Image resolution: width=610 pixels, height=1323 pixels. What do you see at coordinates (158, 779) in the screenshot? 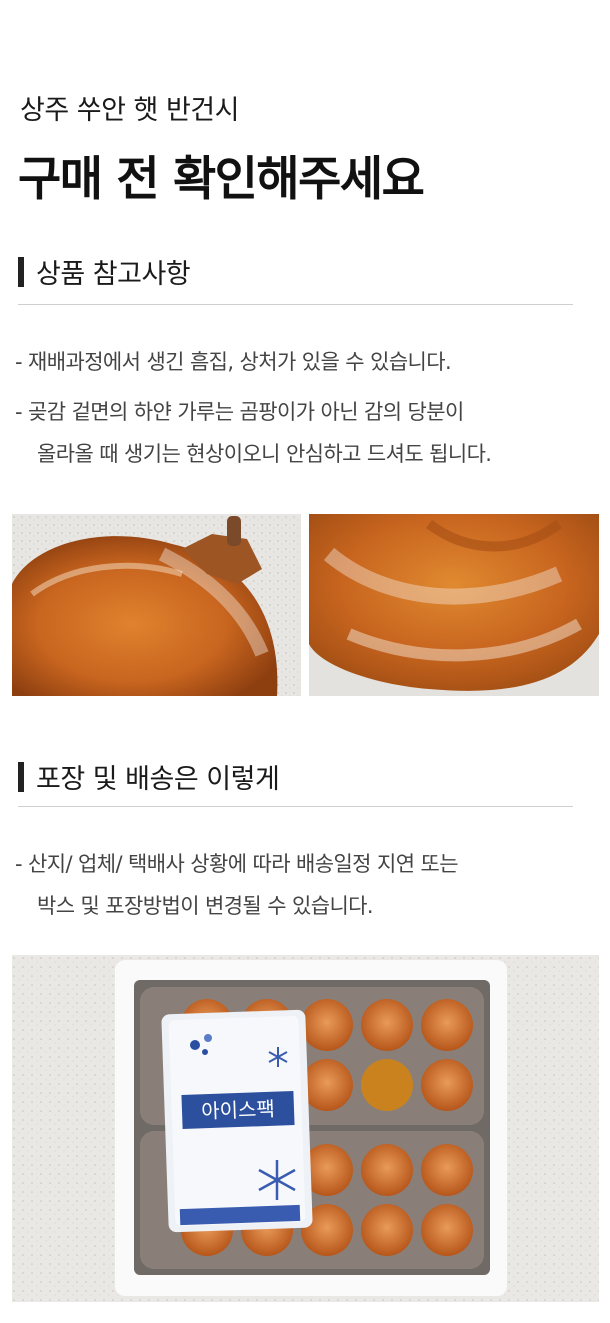
I see `section-heading-label: 포장 및 배송은 이렇게` at bounding box center [158, 779].